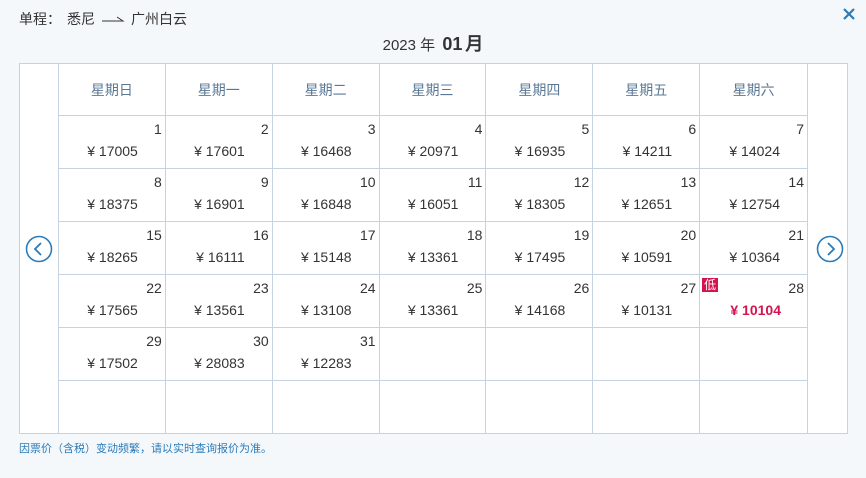  Describe the element at coordinates (112, 90) in the screenshot. I see `weekday-header: 星期日` at that location.